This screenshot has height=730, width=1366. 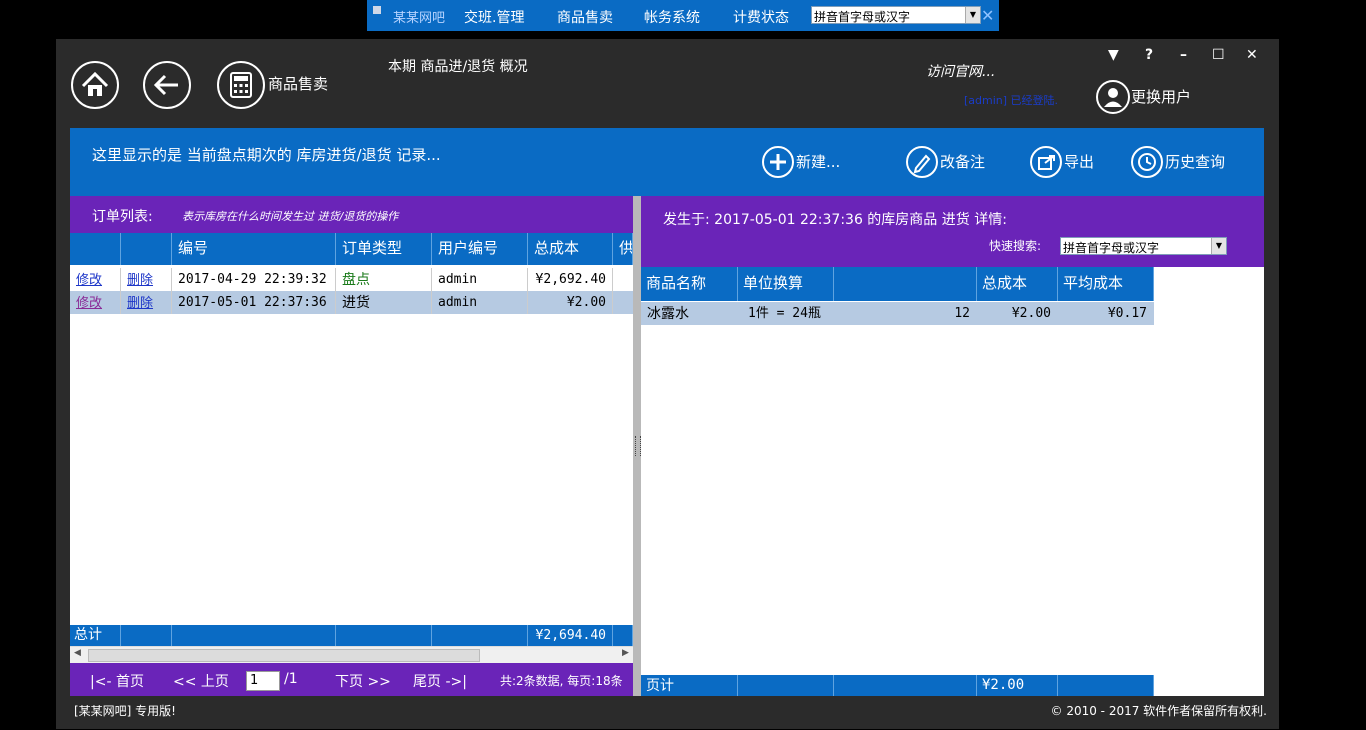 I want to click on col-cost: 总成本, so click(x=570, y=249).